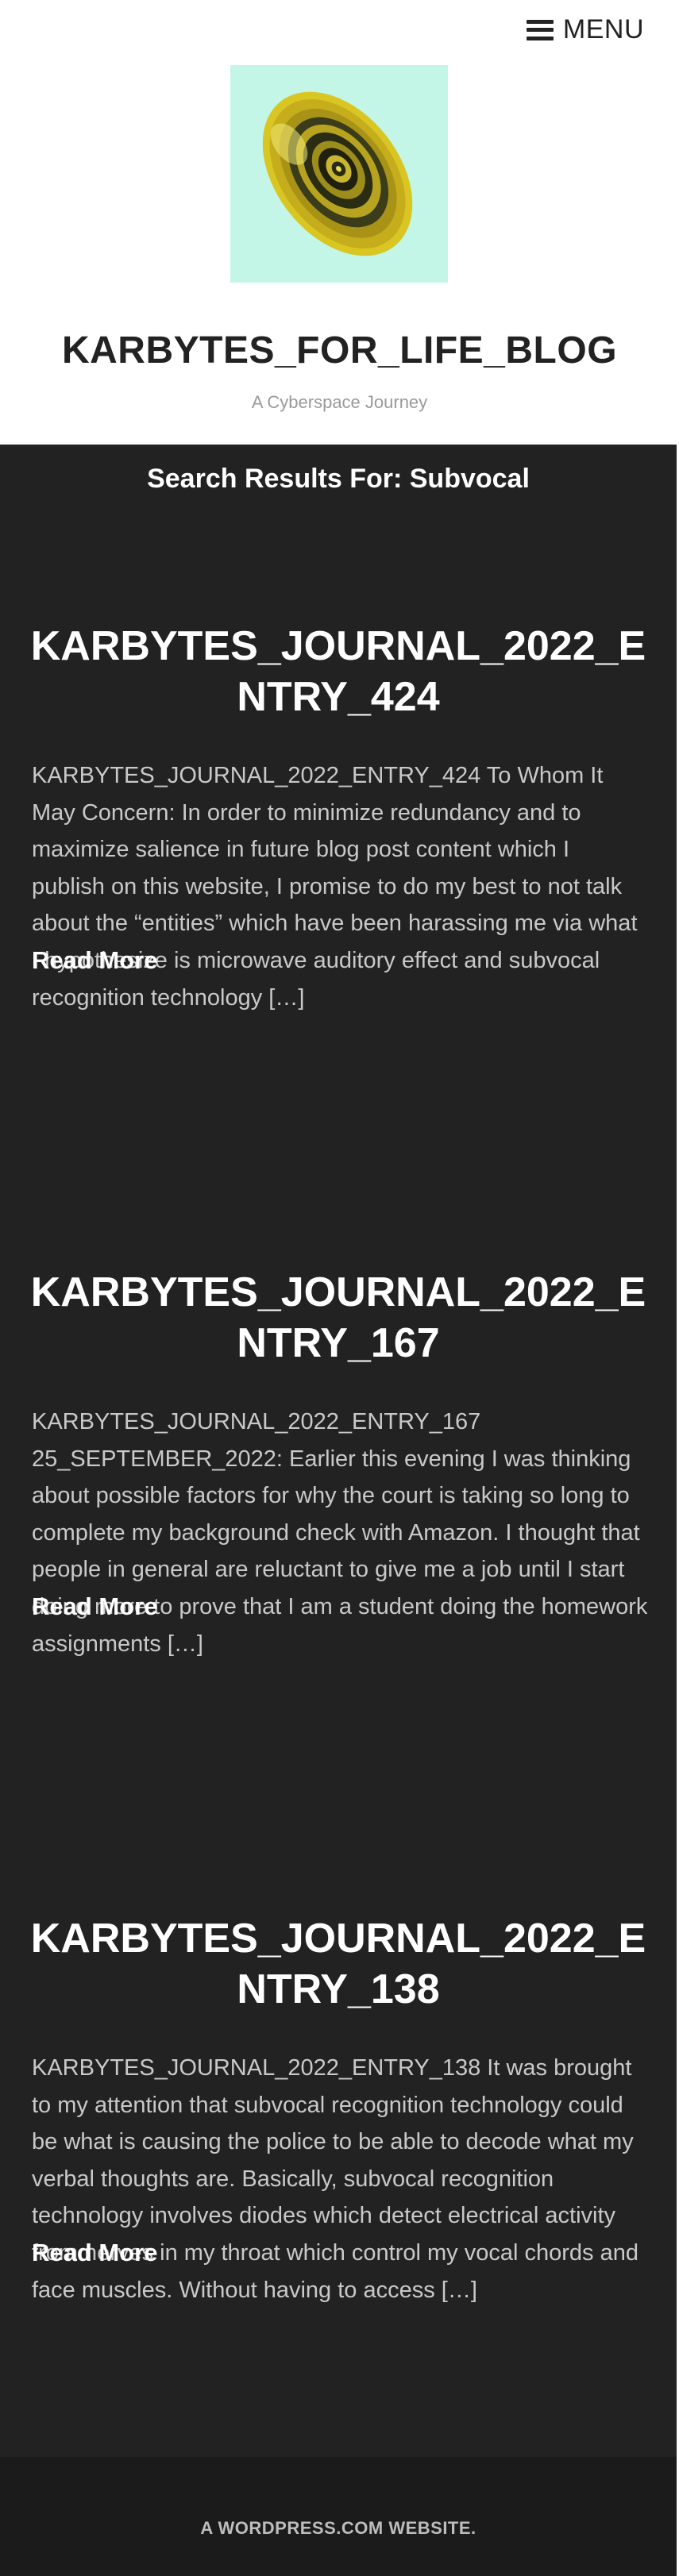 Image resolution: width=679 pixels, height=2576 pixels. I want to click on footer-credit-link: A WORDPRESS.COM WEBSITE., so click(338, 2528).